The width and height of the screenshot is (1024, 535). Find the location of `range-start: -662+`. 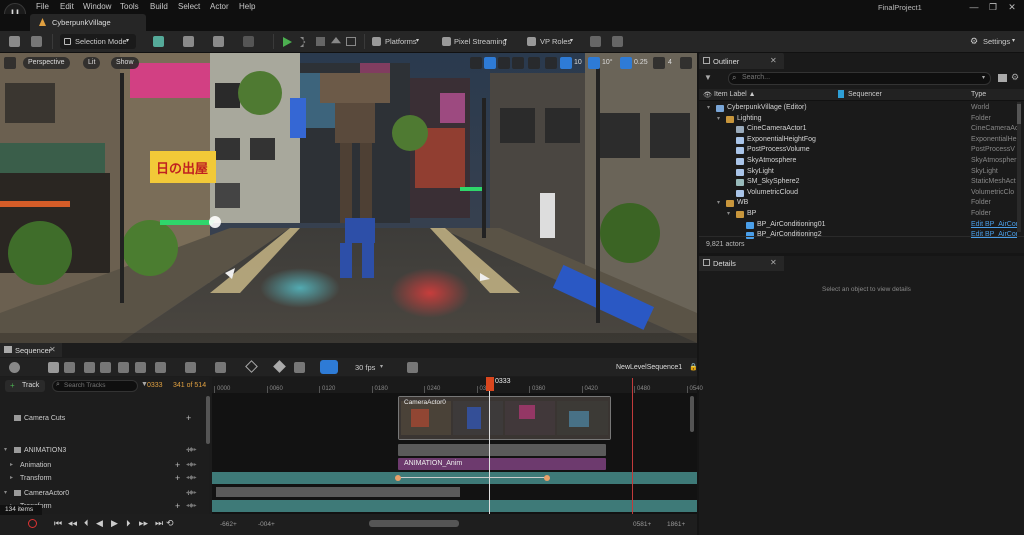

range-start: -662+ is located at coordinates (228, 524).